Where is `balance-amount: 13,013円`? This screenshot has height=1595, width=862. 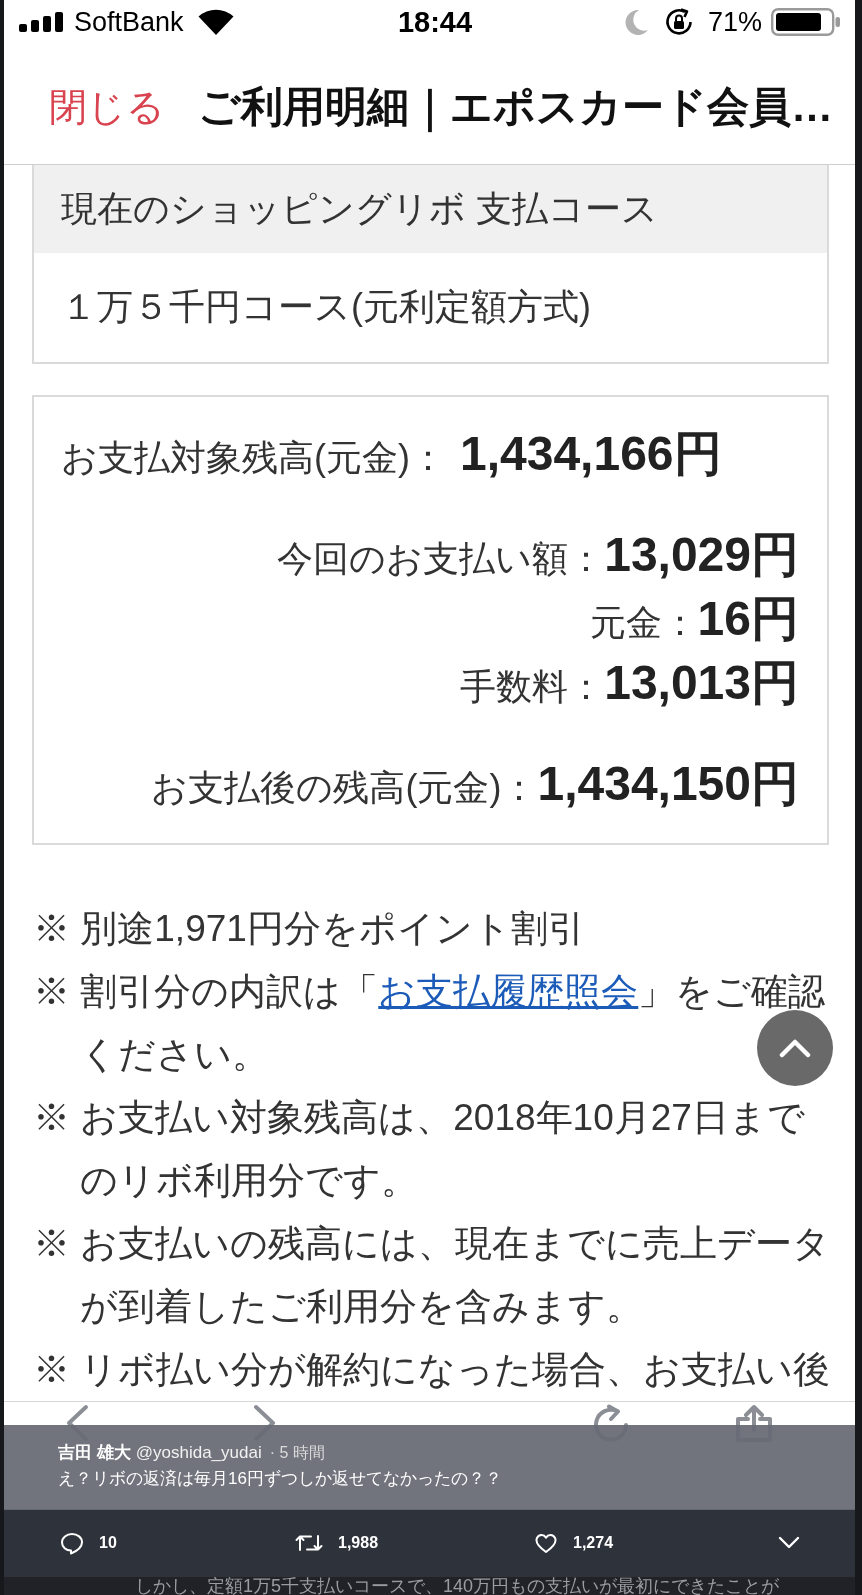
balance-amount: 13,013円 is located at coordinates (701, 683).